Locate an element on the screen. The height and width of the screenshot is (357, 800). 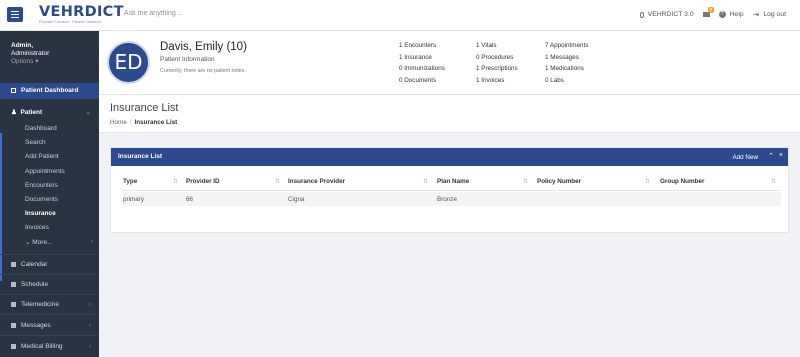
sidebar-subitem-documents: Documents is located at coordinates (41, 199).